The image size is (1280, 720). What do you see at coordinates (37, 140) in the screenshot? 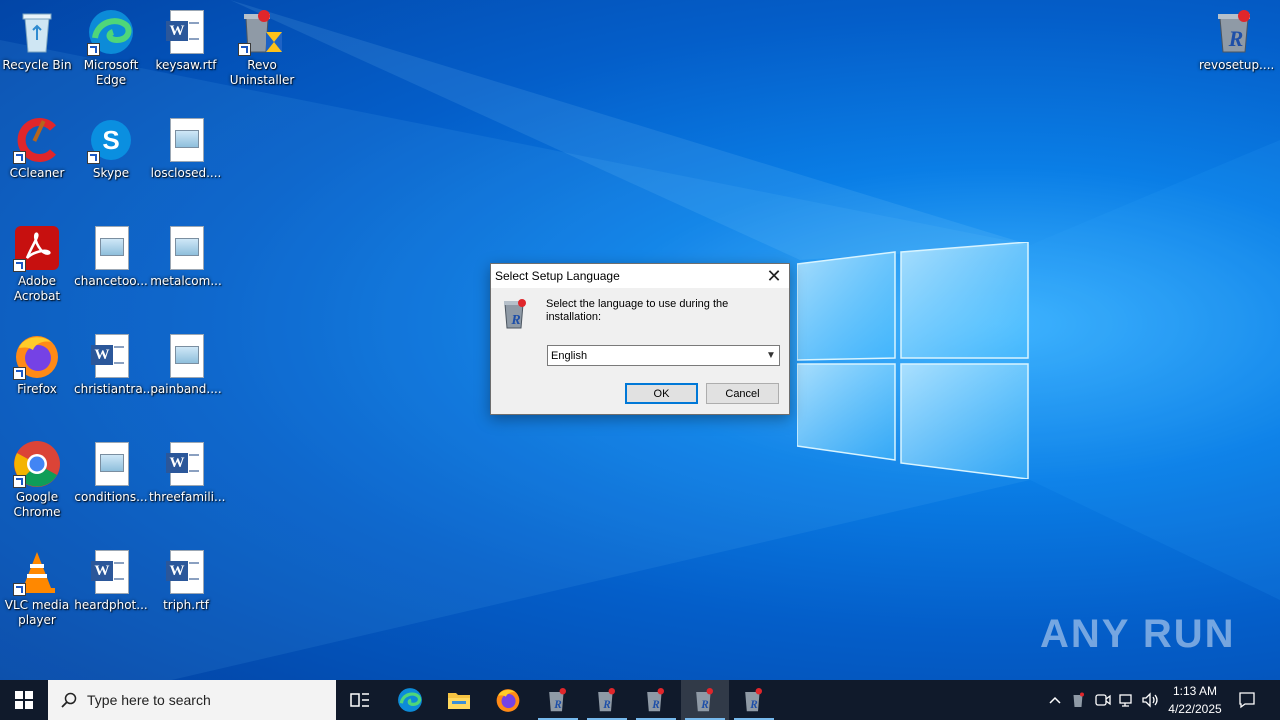
I see `ccleaner-icon` at bounding box center [37, 140].